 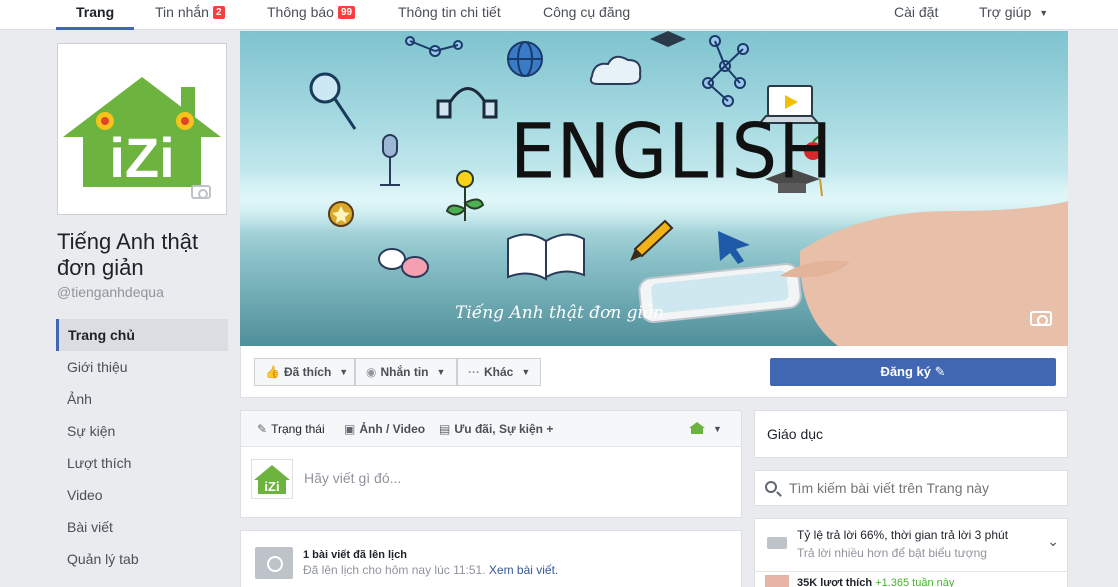 What do you see at coordinates (350, 429) in the screenshot?
I see `camera-icon: ▣` at bounding box center [350, 429].